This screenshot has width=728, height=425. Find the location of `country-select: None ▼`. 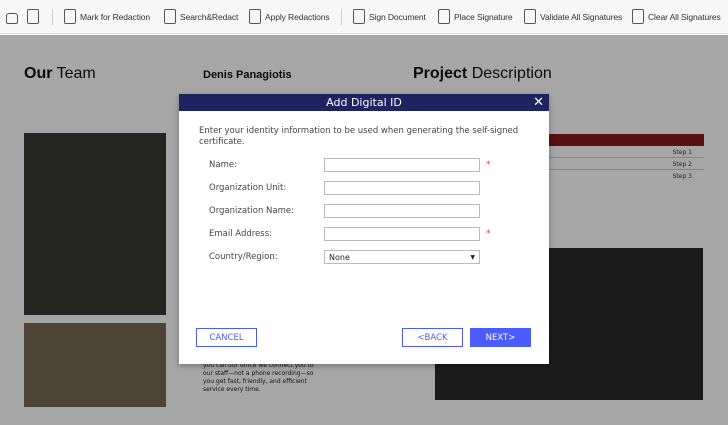

country-select: None ▼ is located at coordinates (402, 257).